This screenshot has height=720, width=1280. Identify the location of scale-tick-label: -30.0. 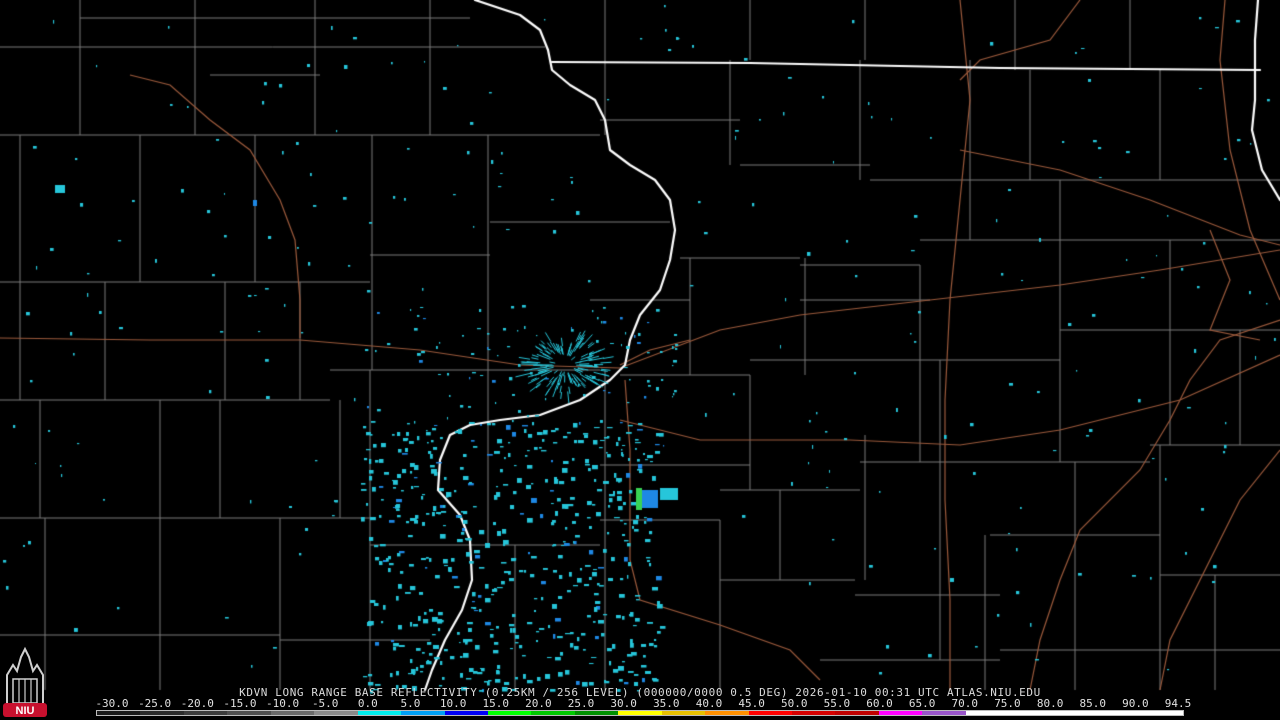
(112, 703).